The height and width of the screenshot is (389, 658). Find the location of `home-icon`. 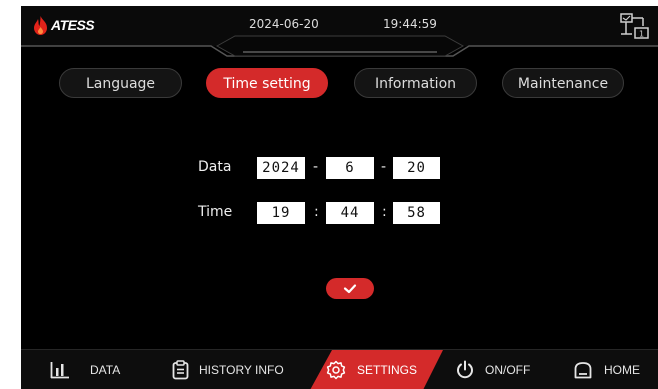

home-icon is located at coordinates (583, 370).